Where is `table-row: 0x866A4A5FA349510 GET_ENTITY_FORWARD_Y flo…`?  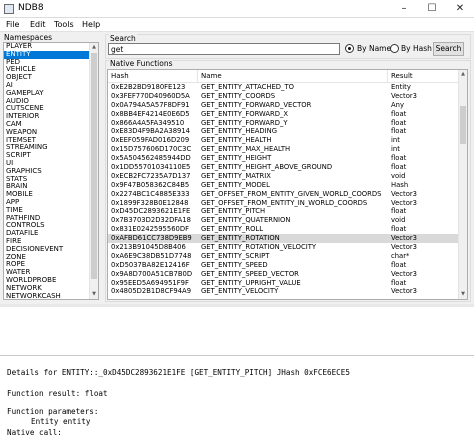
table-row: 0x866A4A5FA349510 GET_ENTITY_FORWARD_Y flo… is located at coordinates (284, 123).